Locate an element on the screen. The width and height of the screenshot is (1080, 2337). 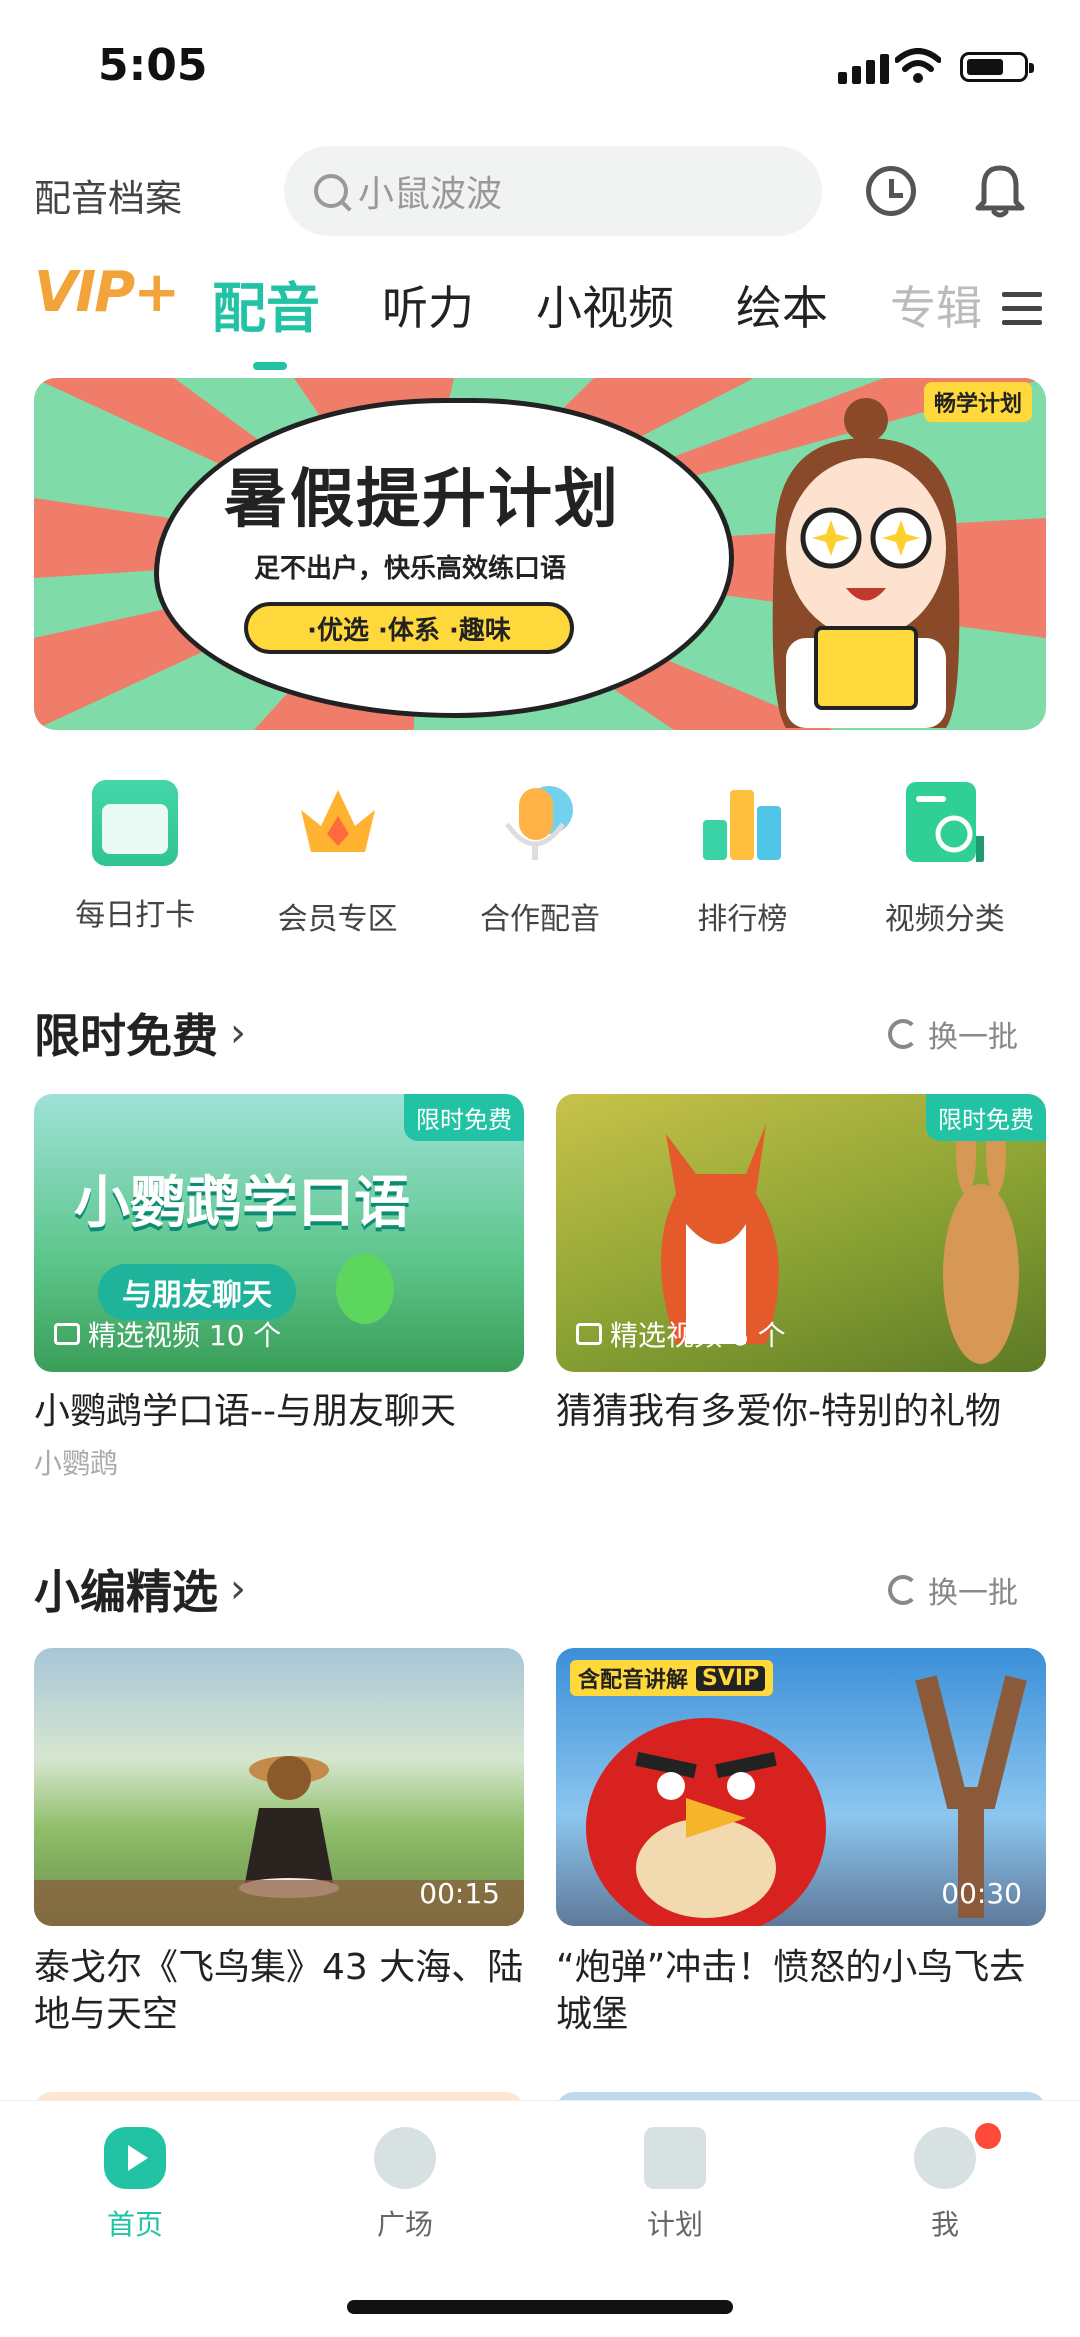
active-tab-indicator is located at coordinates (270, 366).